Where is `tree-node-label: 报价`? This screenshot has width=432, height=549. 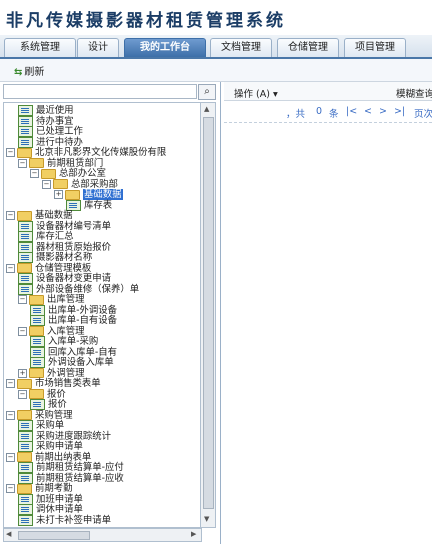 tree-node-label: 报价 is located at coordinates (56, 394).